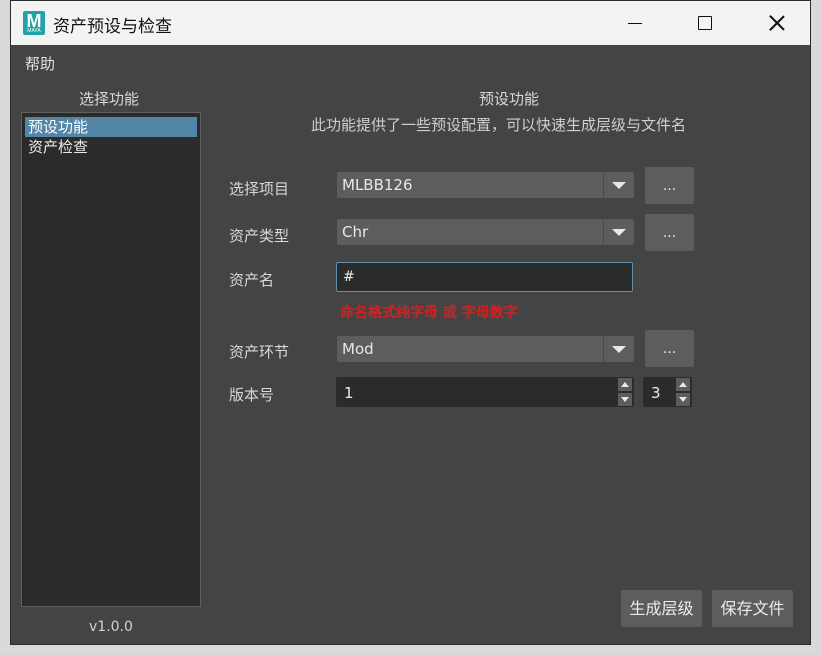 This screenshot has width=822, height=655. Describe the element at coordinates (252, 395) in the screenshot. I see `version-number-label: 版本号` at that location.